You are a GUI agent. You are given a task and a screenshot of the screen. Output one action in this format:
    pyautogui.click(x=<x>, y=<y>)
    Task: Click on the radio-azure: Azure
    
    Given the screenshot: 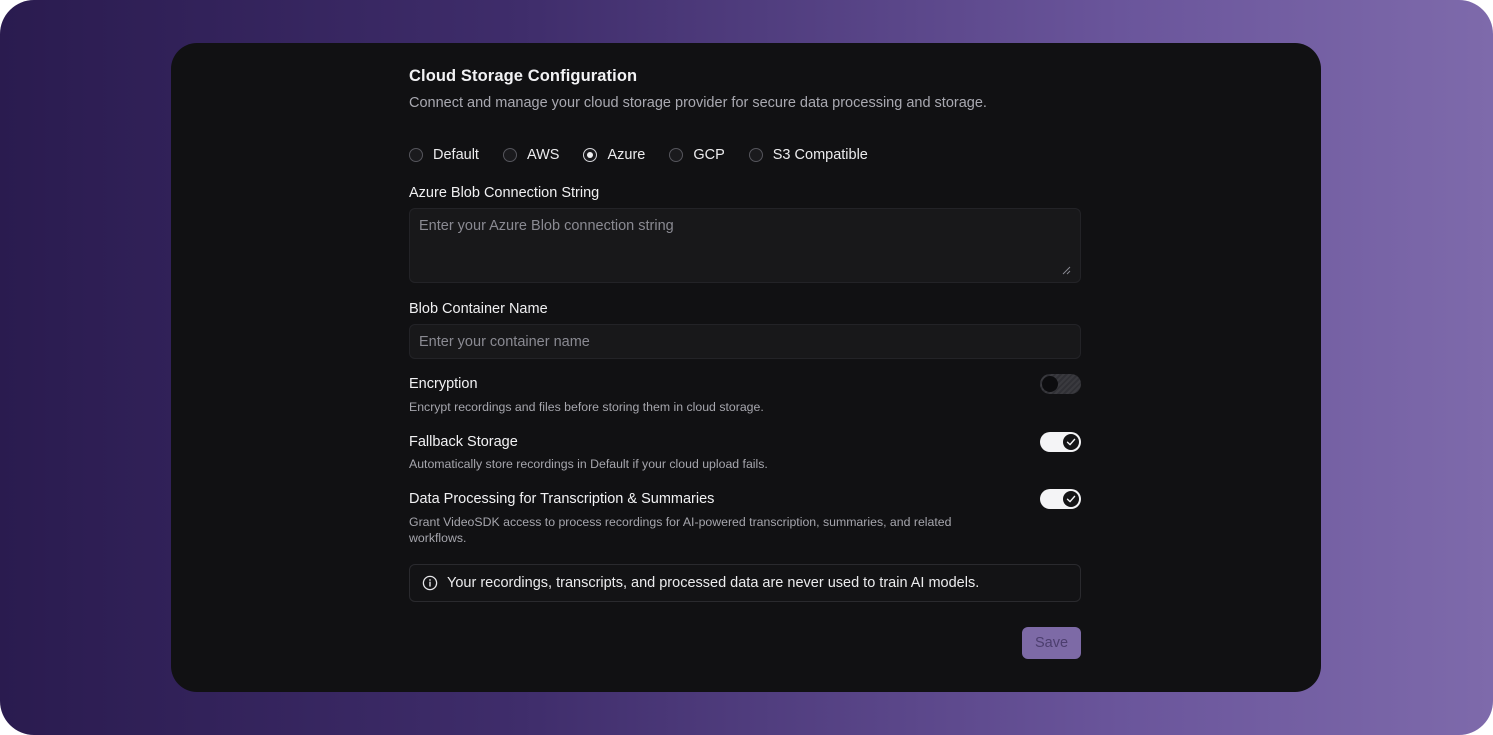 What is the action you would take?
    pyautogui.click(x=614, y=155)
    